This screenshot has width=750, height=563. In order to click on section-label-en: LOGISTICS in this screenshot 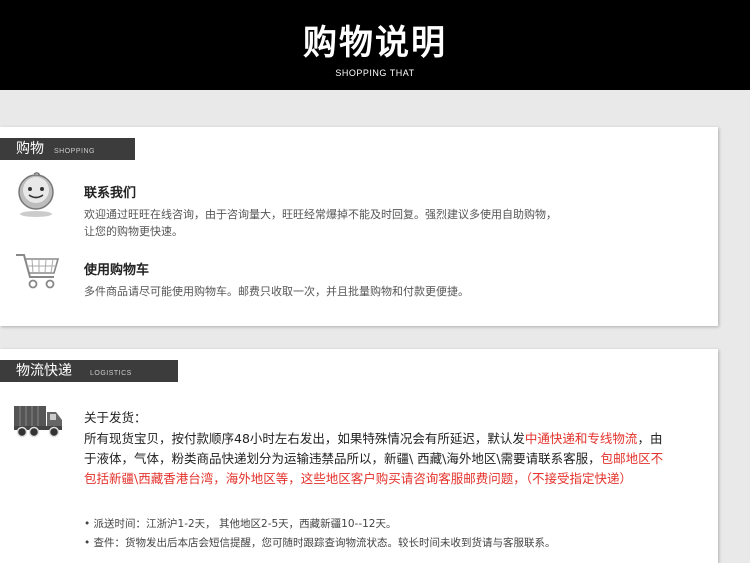, I will do `click(111, 373)`.